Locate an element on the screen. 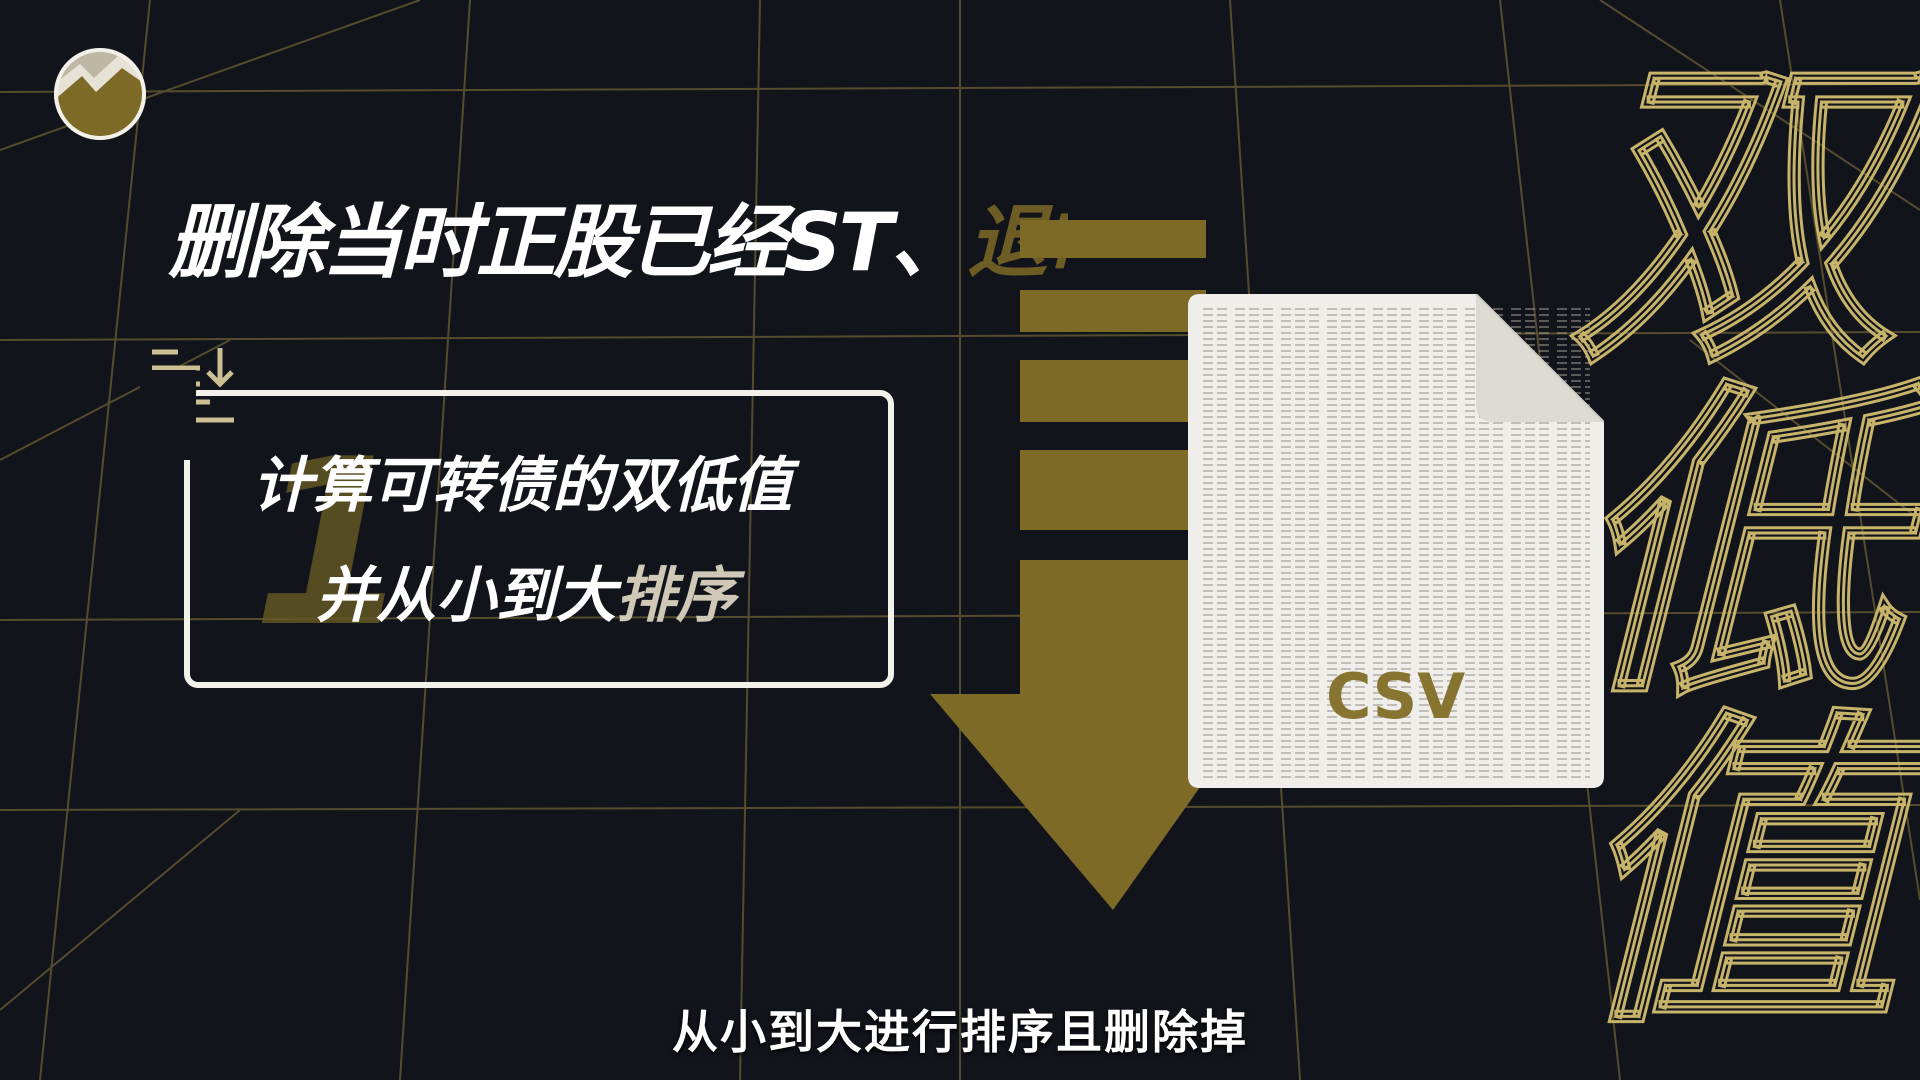  card-line-2-main: 并从小到大 is located at coordinates (466, 596).